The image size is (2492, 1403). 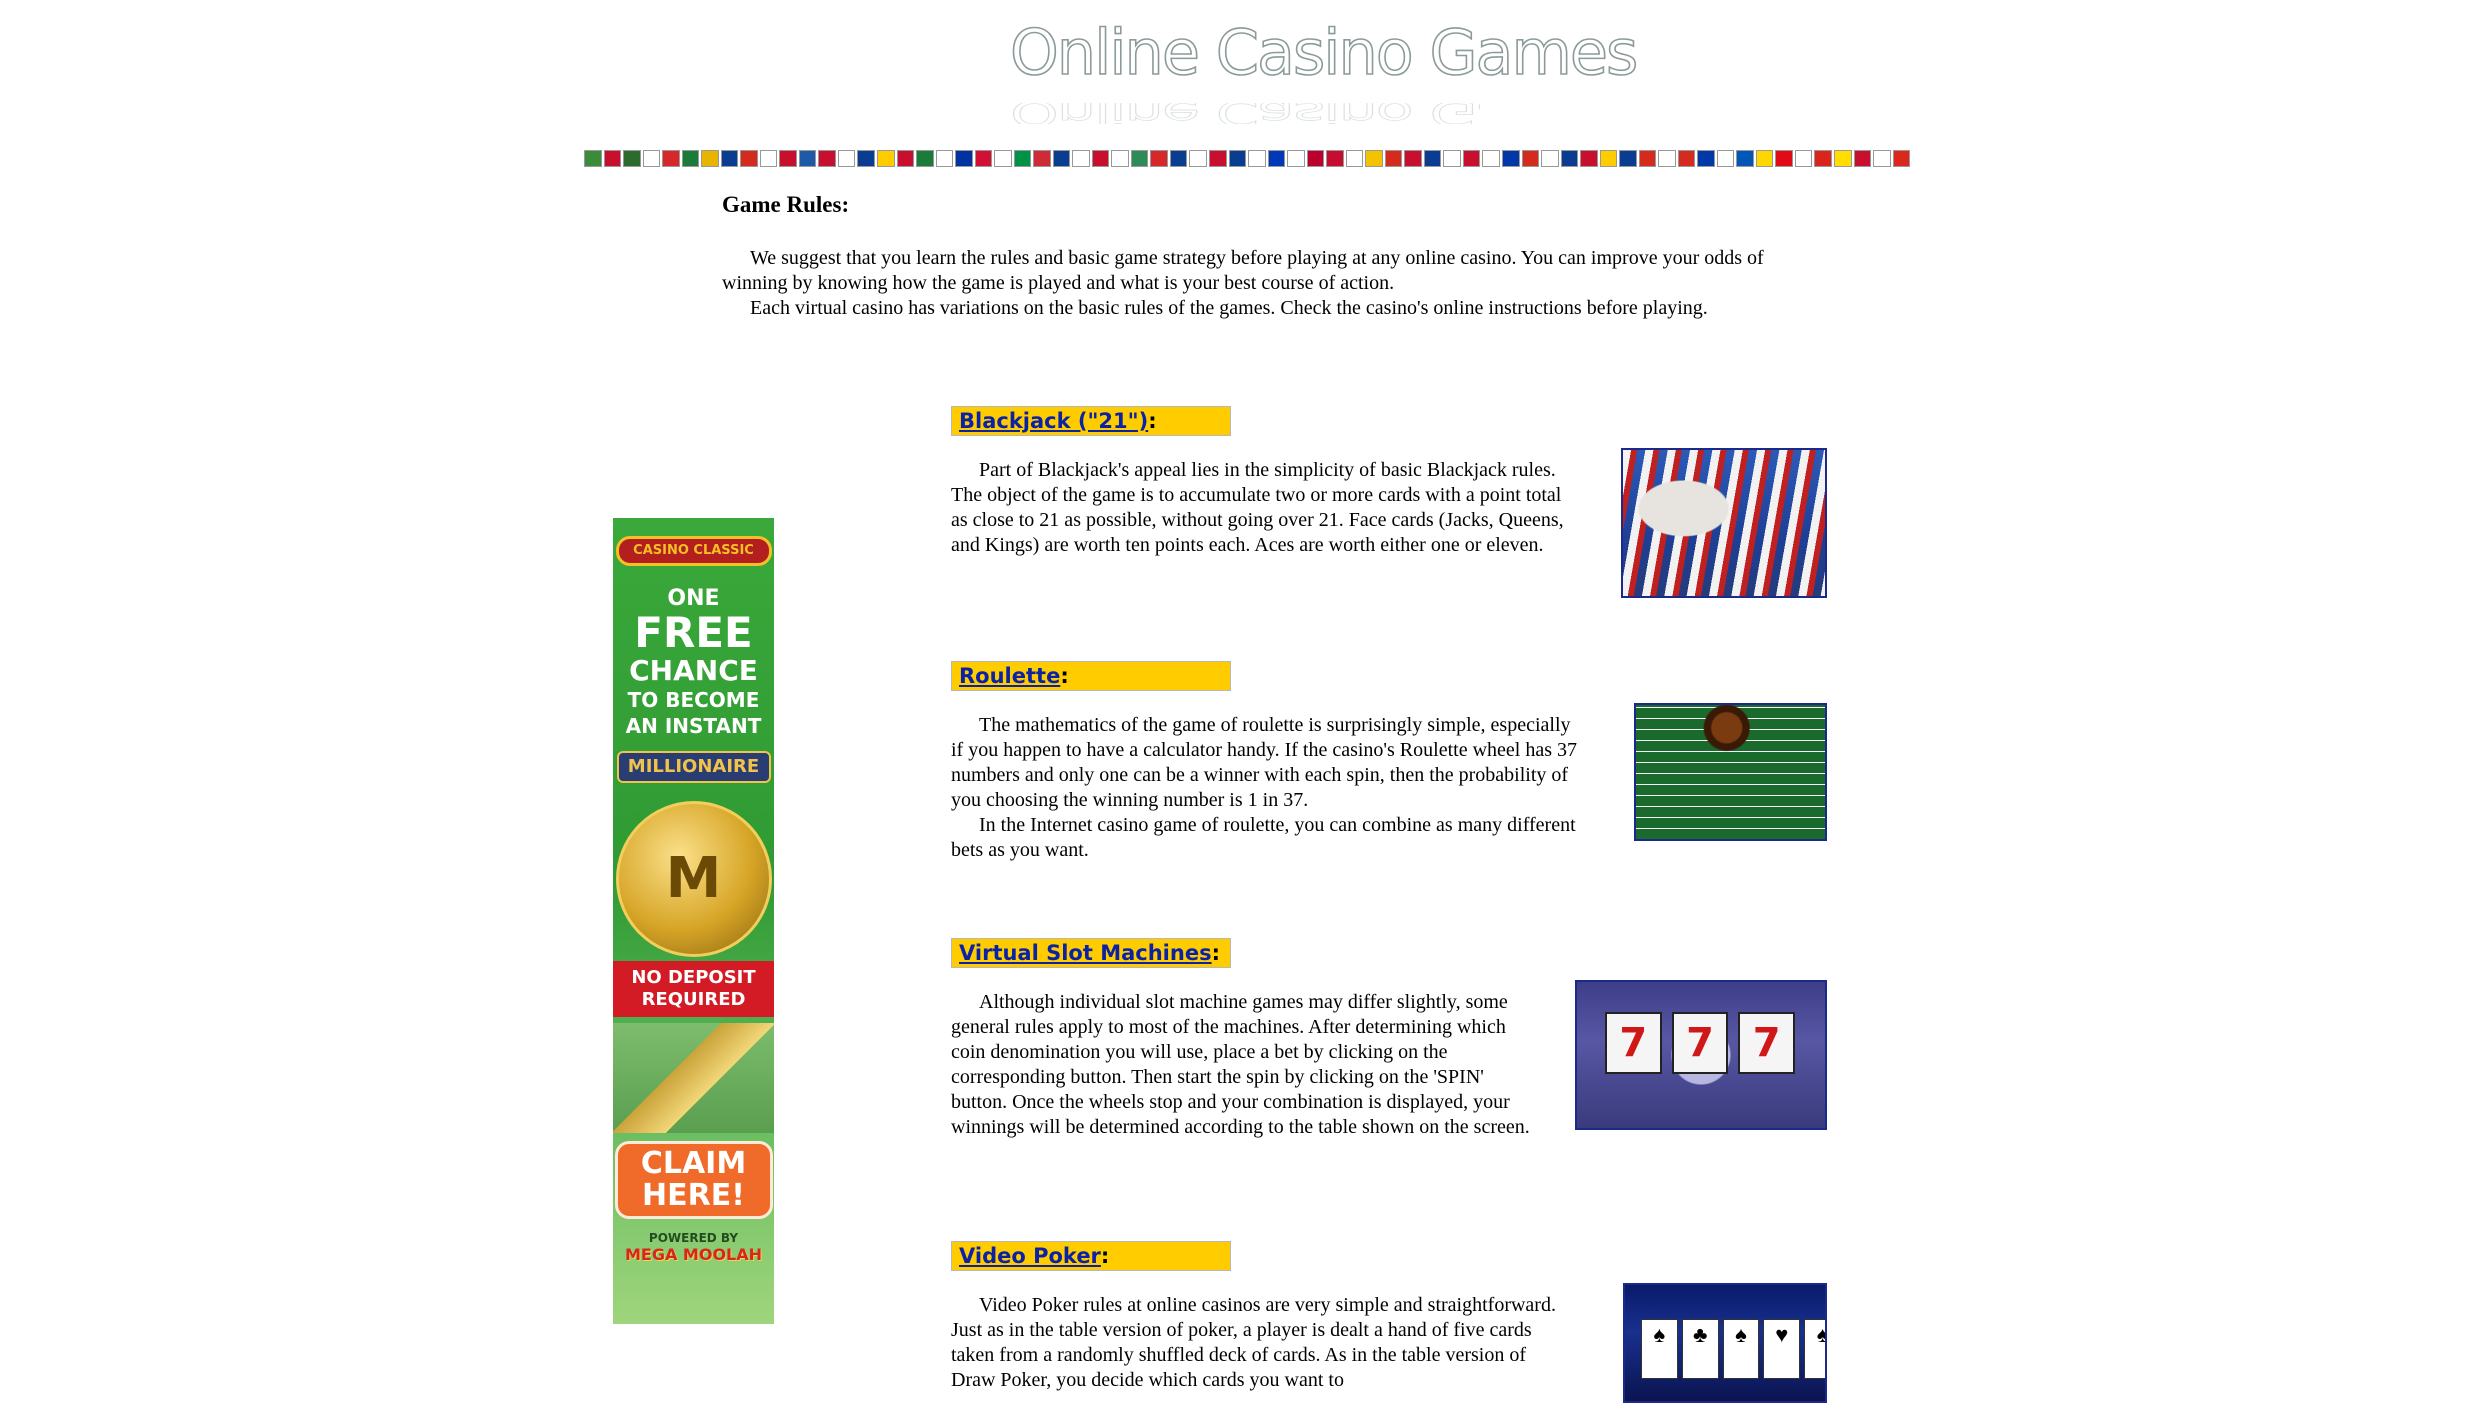 I want to click on page-heading: Game Rules:, so click(x=786, y=204).